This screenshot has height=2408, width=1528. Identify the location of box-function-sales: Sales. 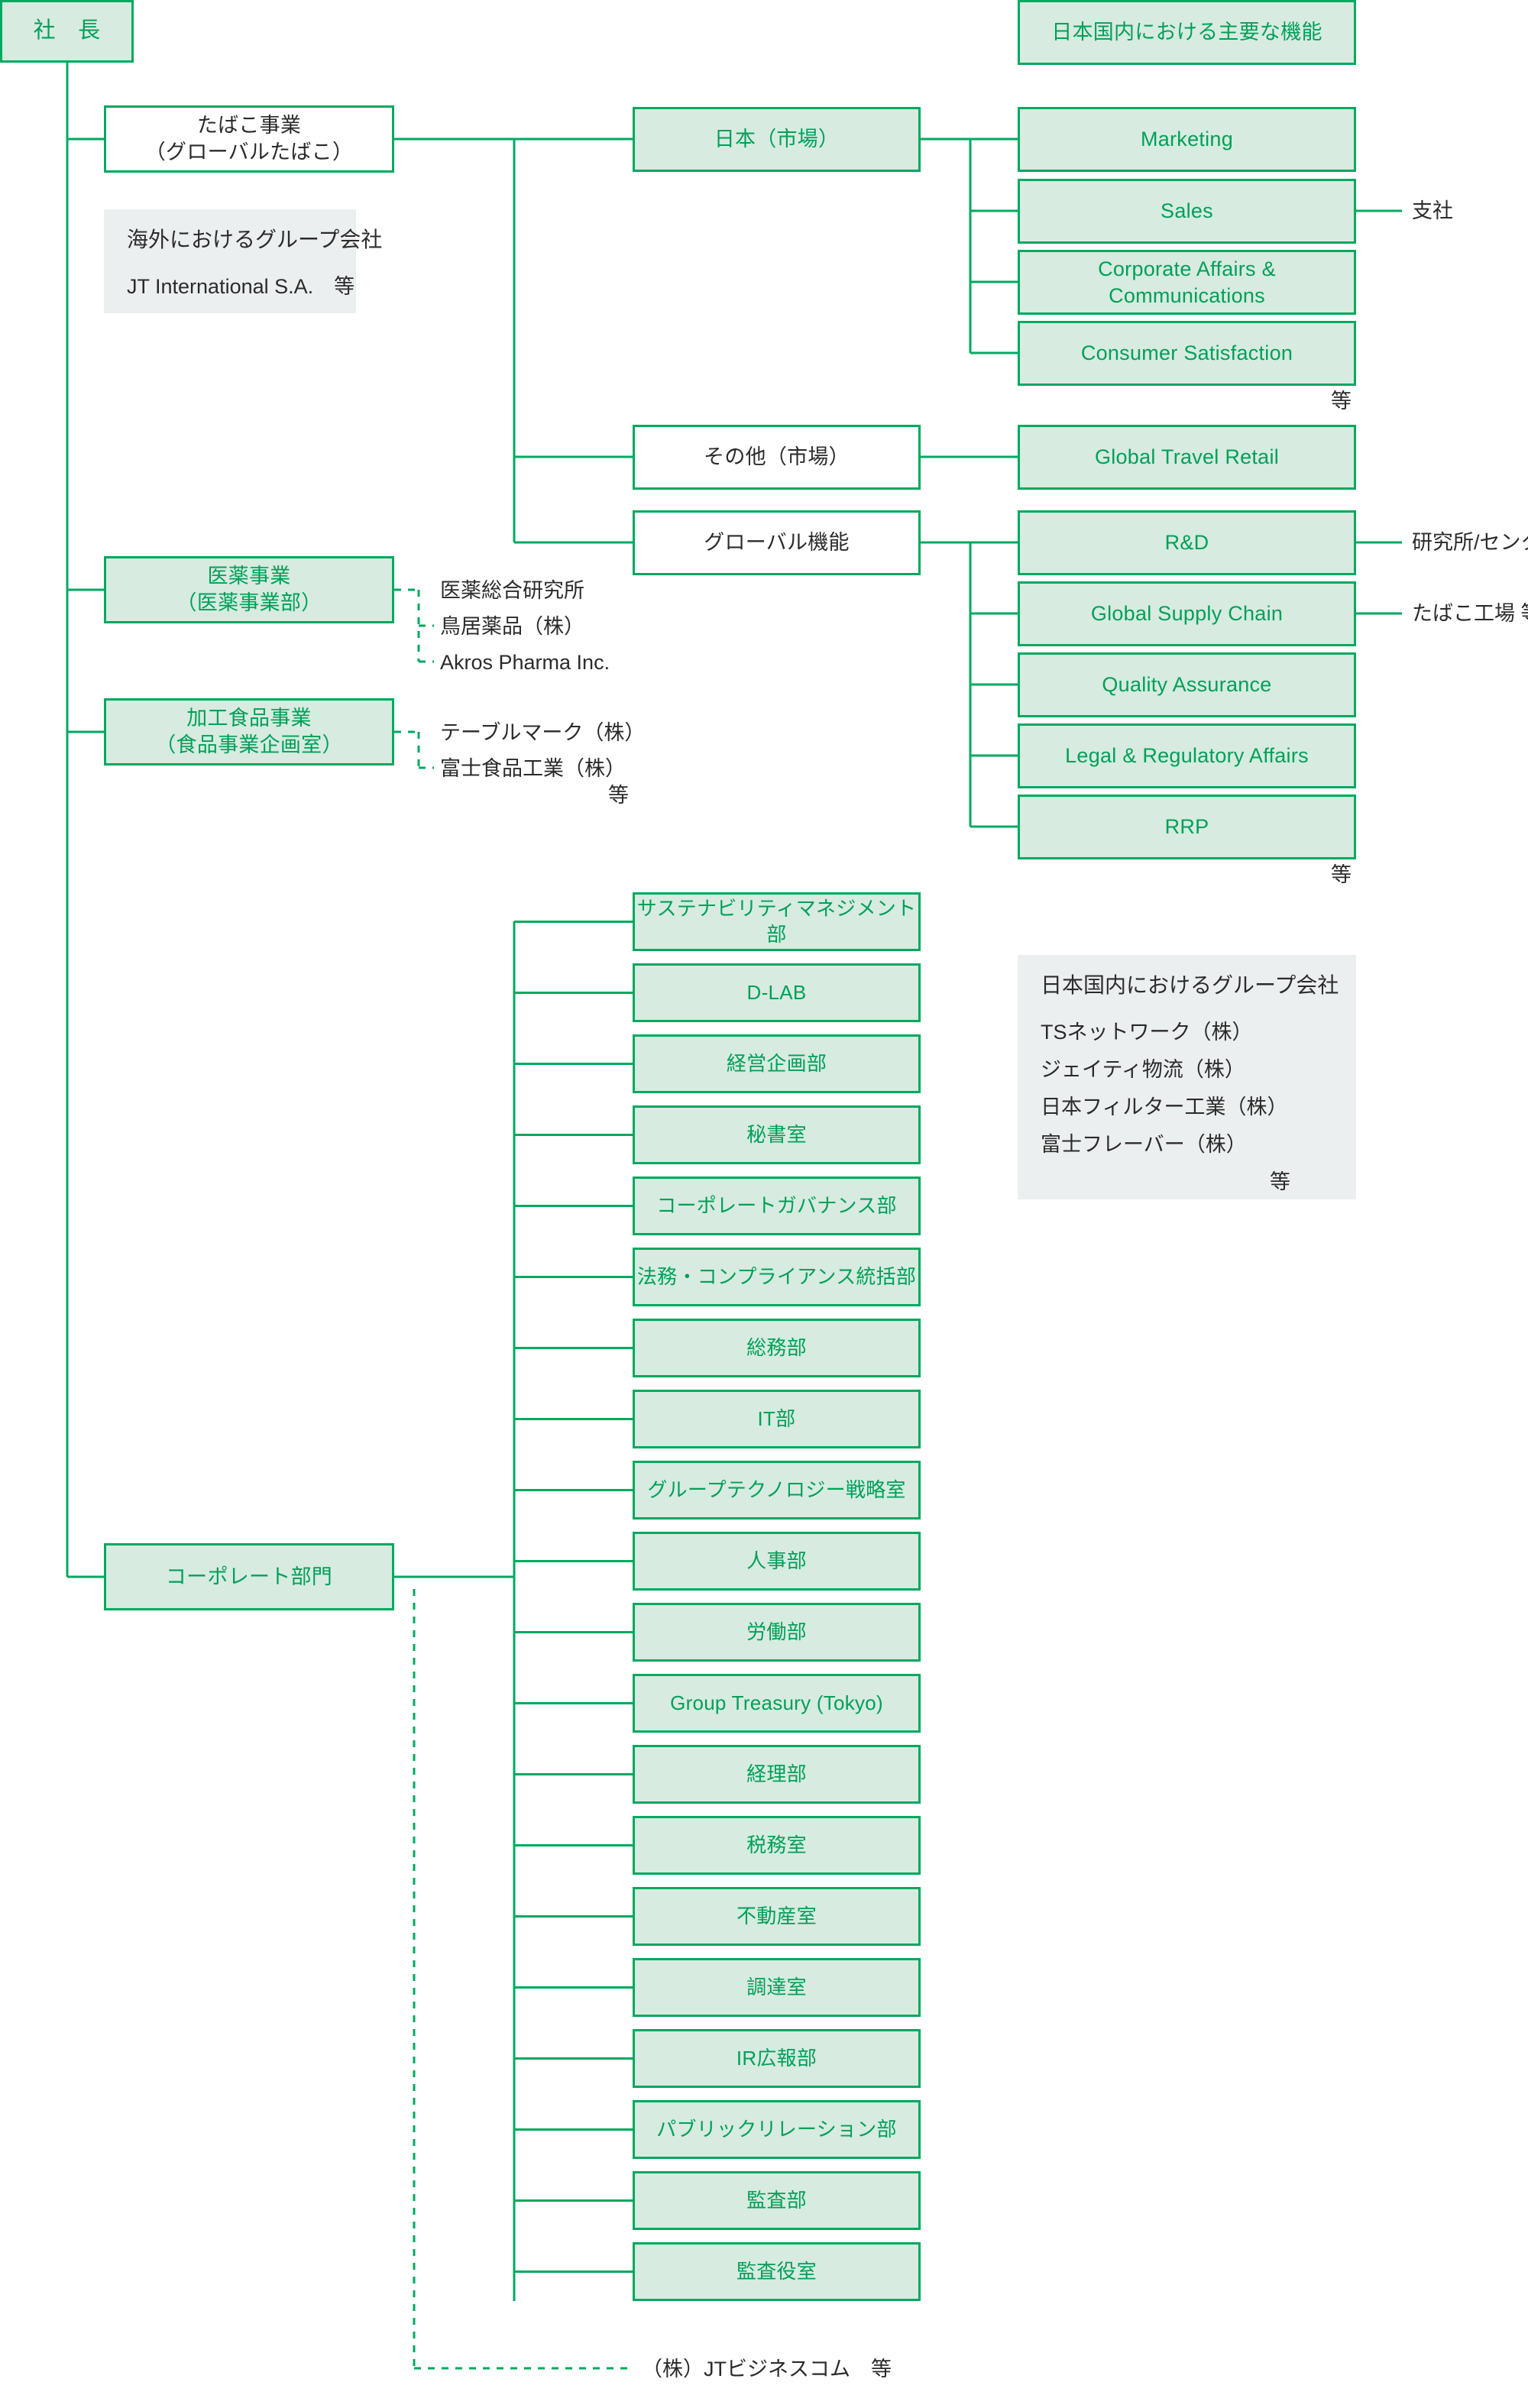
(1187, 211).